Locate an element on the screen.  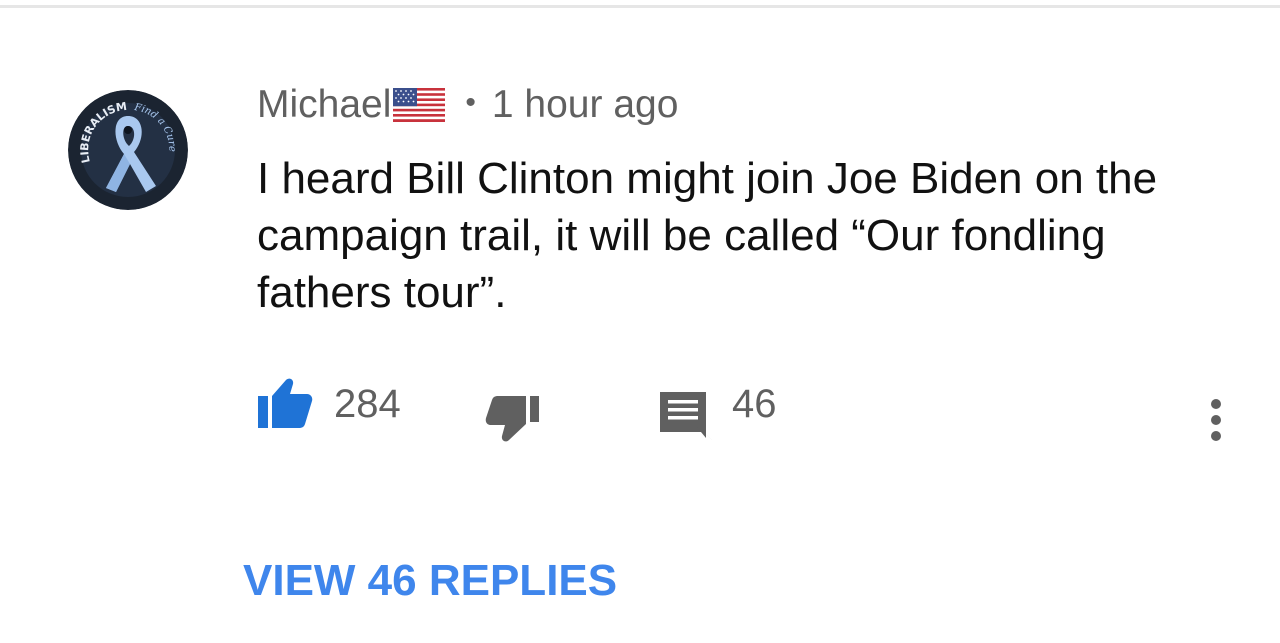
view-replies-button: VIEW 46 REPLIES is located at coordinates (430, 581).